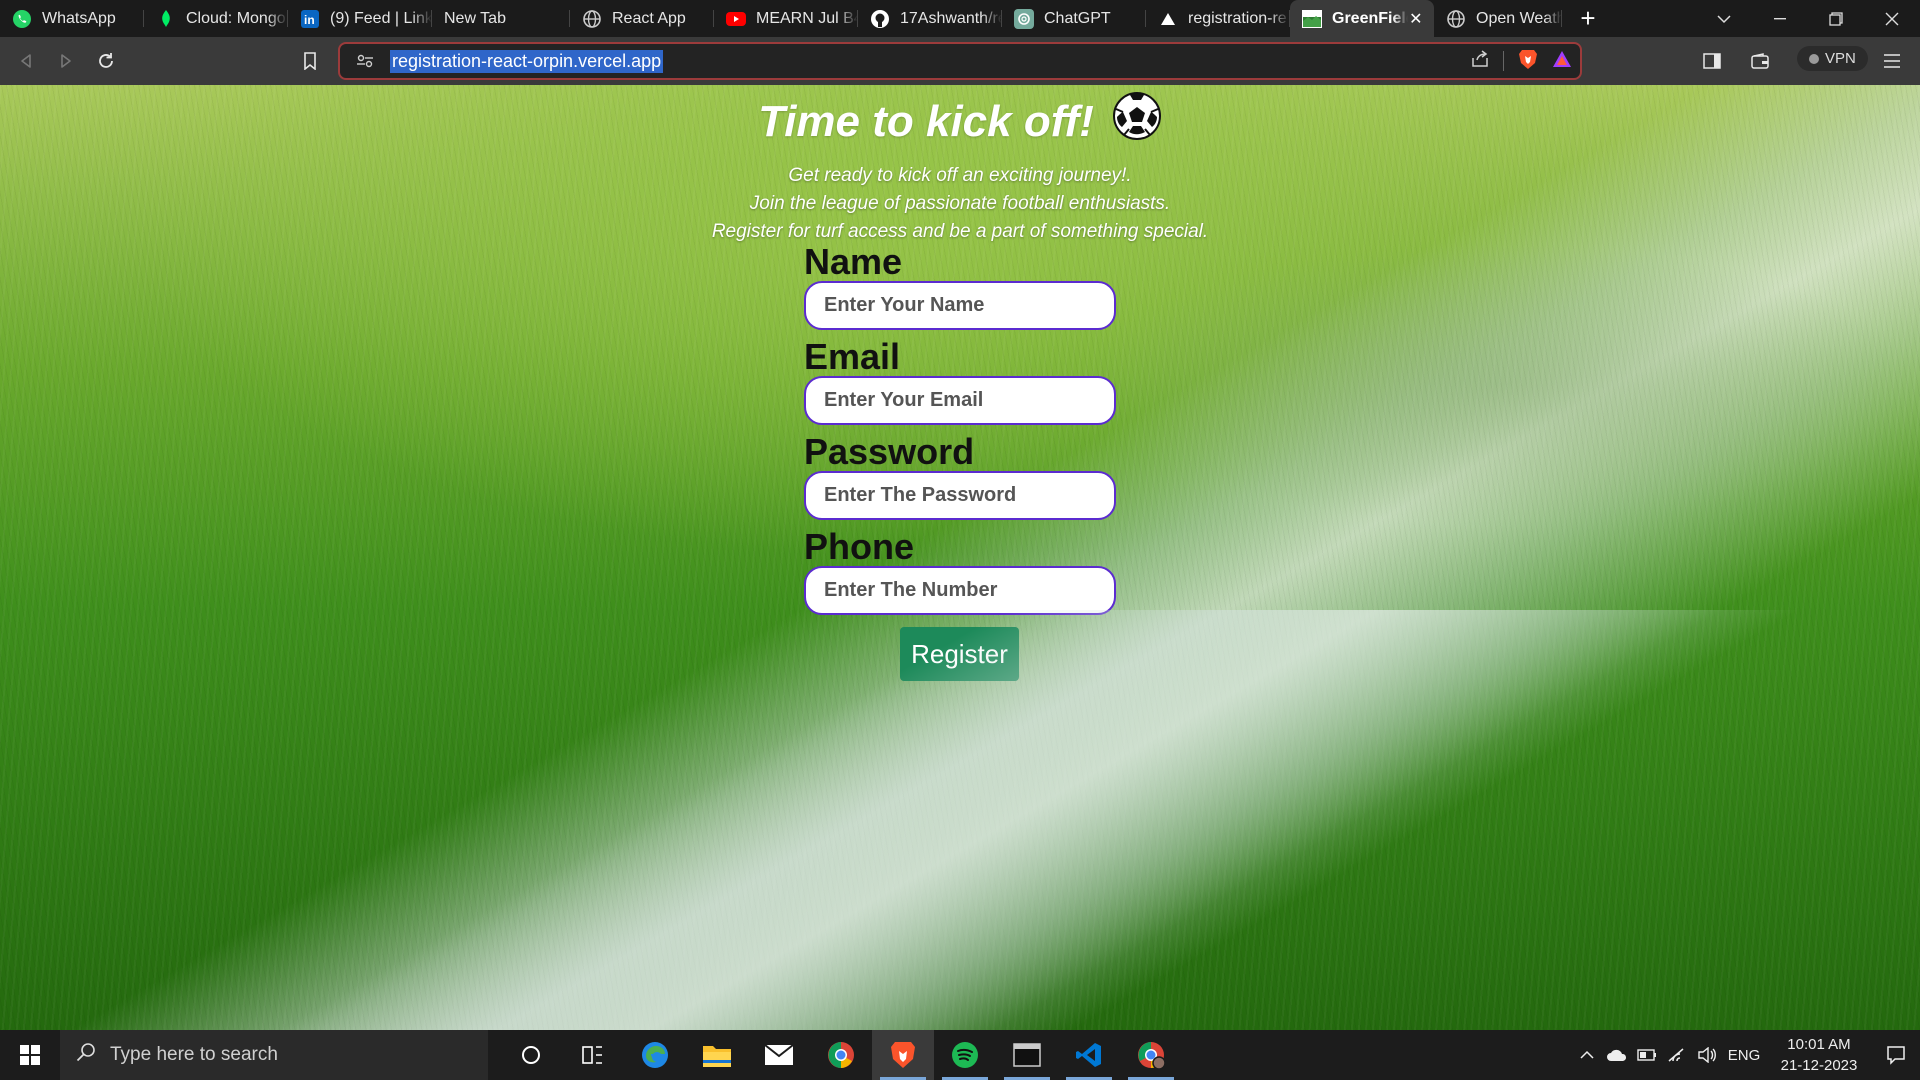 This screenshot has height=1080, width=1920. Describe the element at coordinates (960, 121) in the screenshot. I see `page-title-wrap: Time to kick off!` at that location.